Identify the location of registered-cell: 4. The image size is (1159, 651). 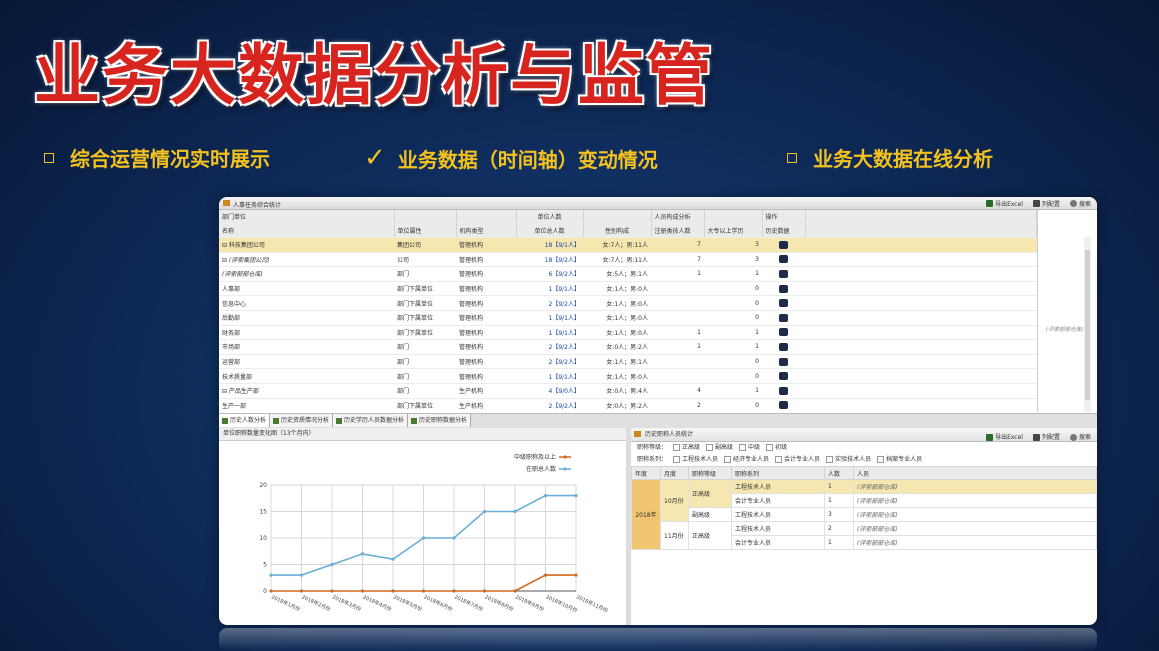
(677, 391).